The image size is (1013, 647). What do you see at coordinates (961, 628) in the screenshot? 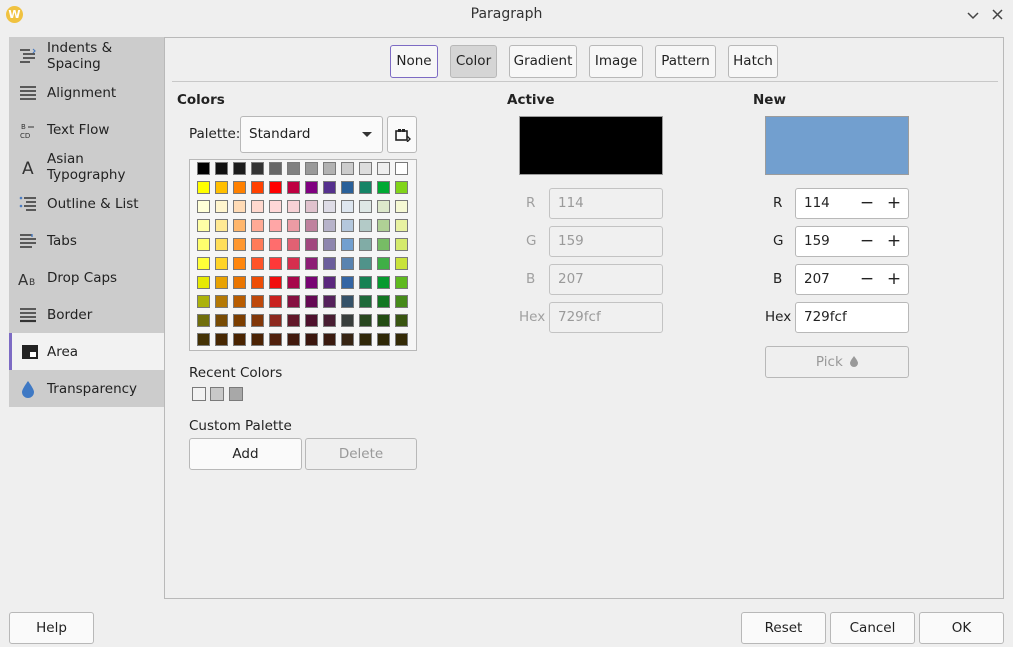
I see `ok-button: OK` at bounding box center [961, 628].